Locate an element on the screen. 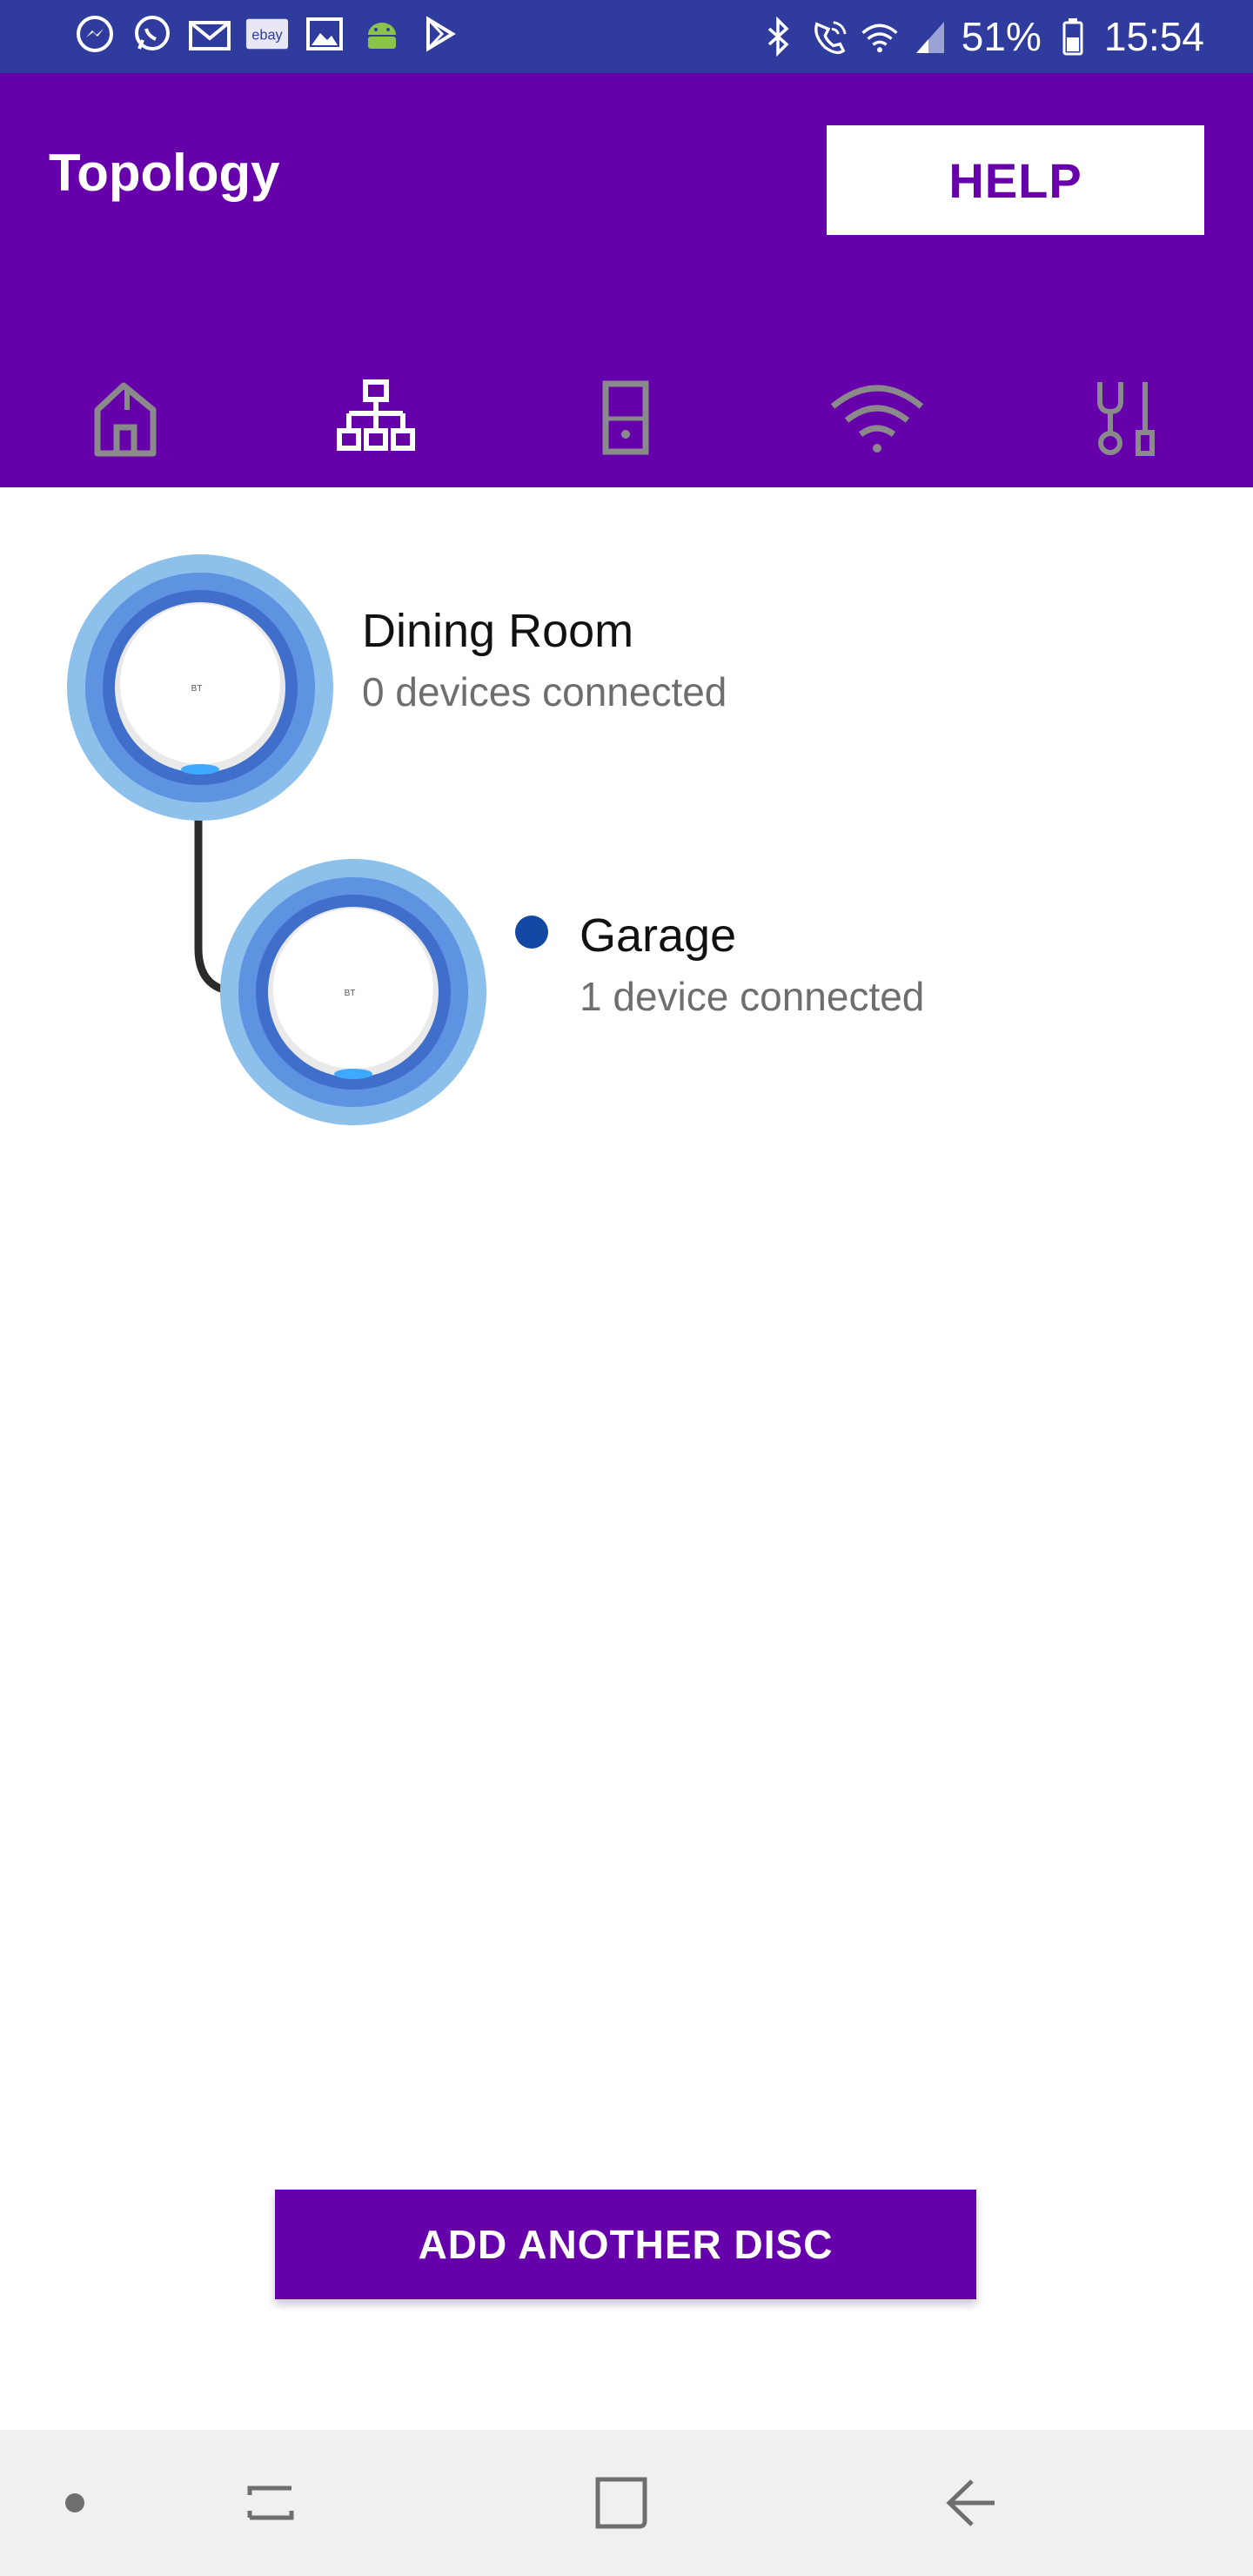 Image resolution: width=1253 pixels, height=2576 pixels. system-status: 51% 15:54 is located at coordinates (982, 37).